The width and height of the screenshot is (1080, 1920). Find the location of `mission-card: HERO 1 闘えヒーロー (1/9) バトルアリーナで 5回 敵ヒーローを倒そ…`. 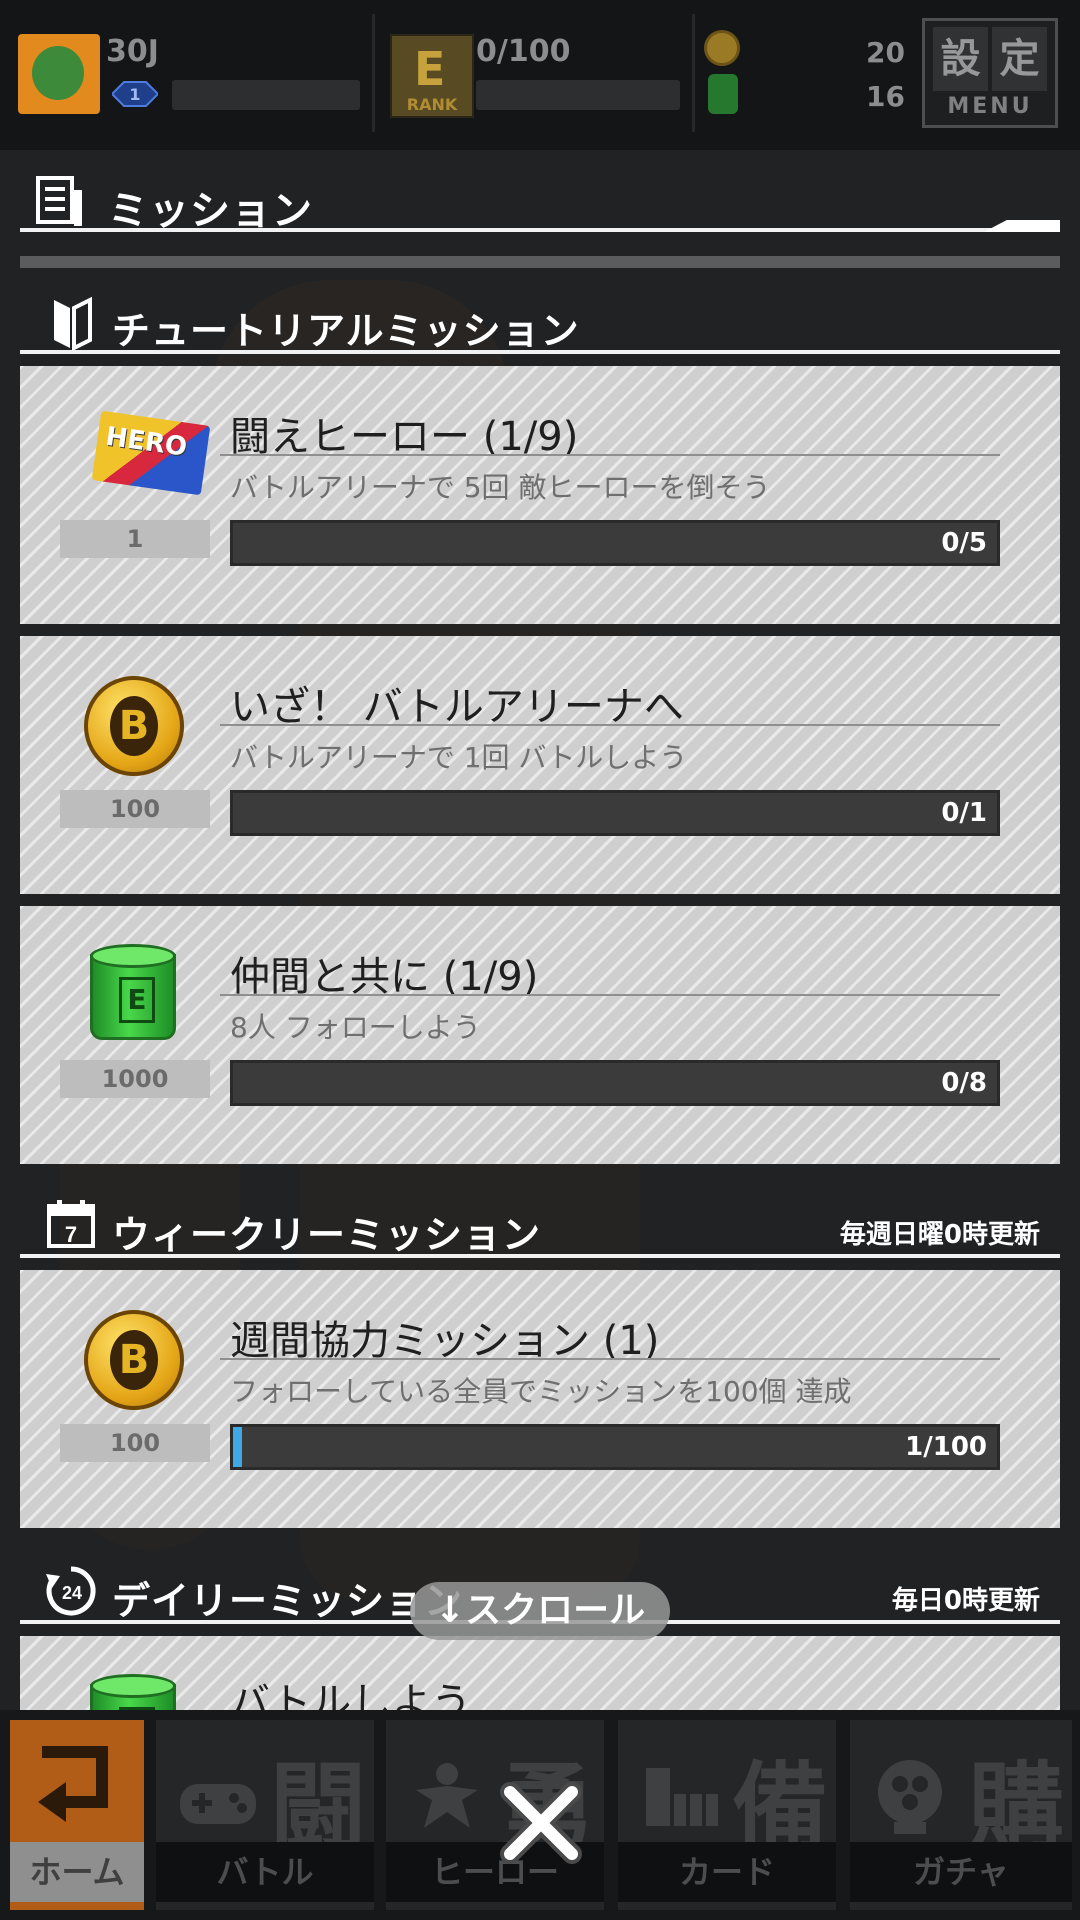

mission-card: HERO 1 闘えヒーロー (1/9) バトルアリーナで 5回 敵ヒーローを倒そ… is located at coordinates (540, 495).